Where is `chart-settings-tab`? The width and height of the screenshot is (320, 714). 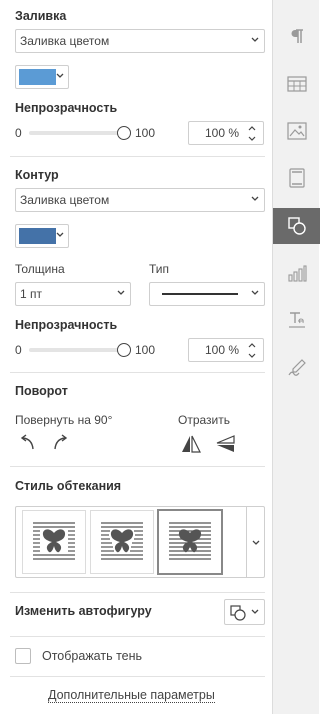 chart-settings-tab is located at coordinates (296, 273).